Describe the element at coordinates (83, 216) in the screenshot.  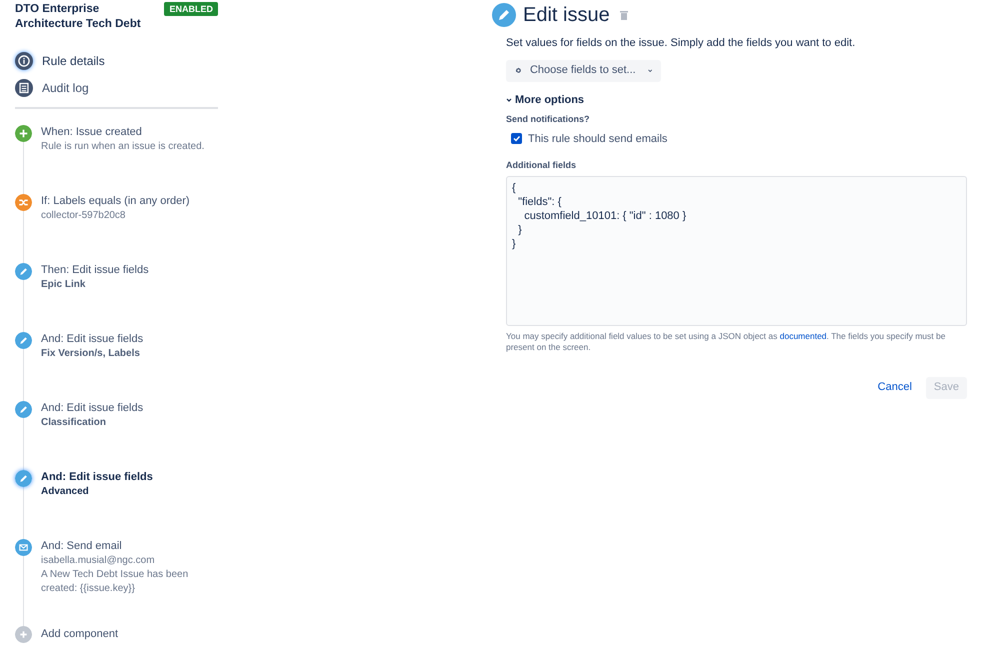
I see `step-detail: collector-597b20c8` at that location.